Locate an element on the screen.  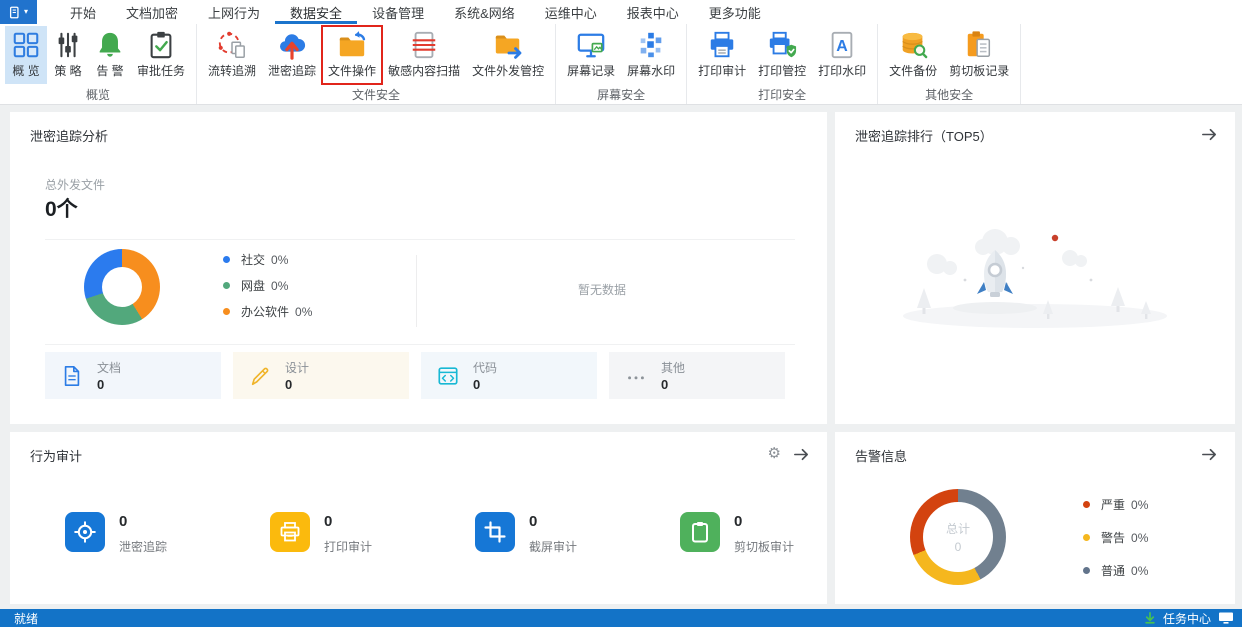
ribbon-group-label: 打印安全 is located at coordinates (782, 95).